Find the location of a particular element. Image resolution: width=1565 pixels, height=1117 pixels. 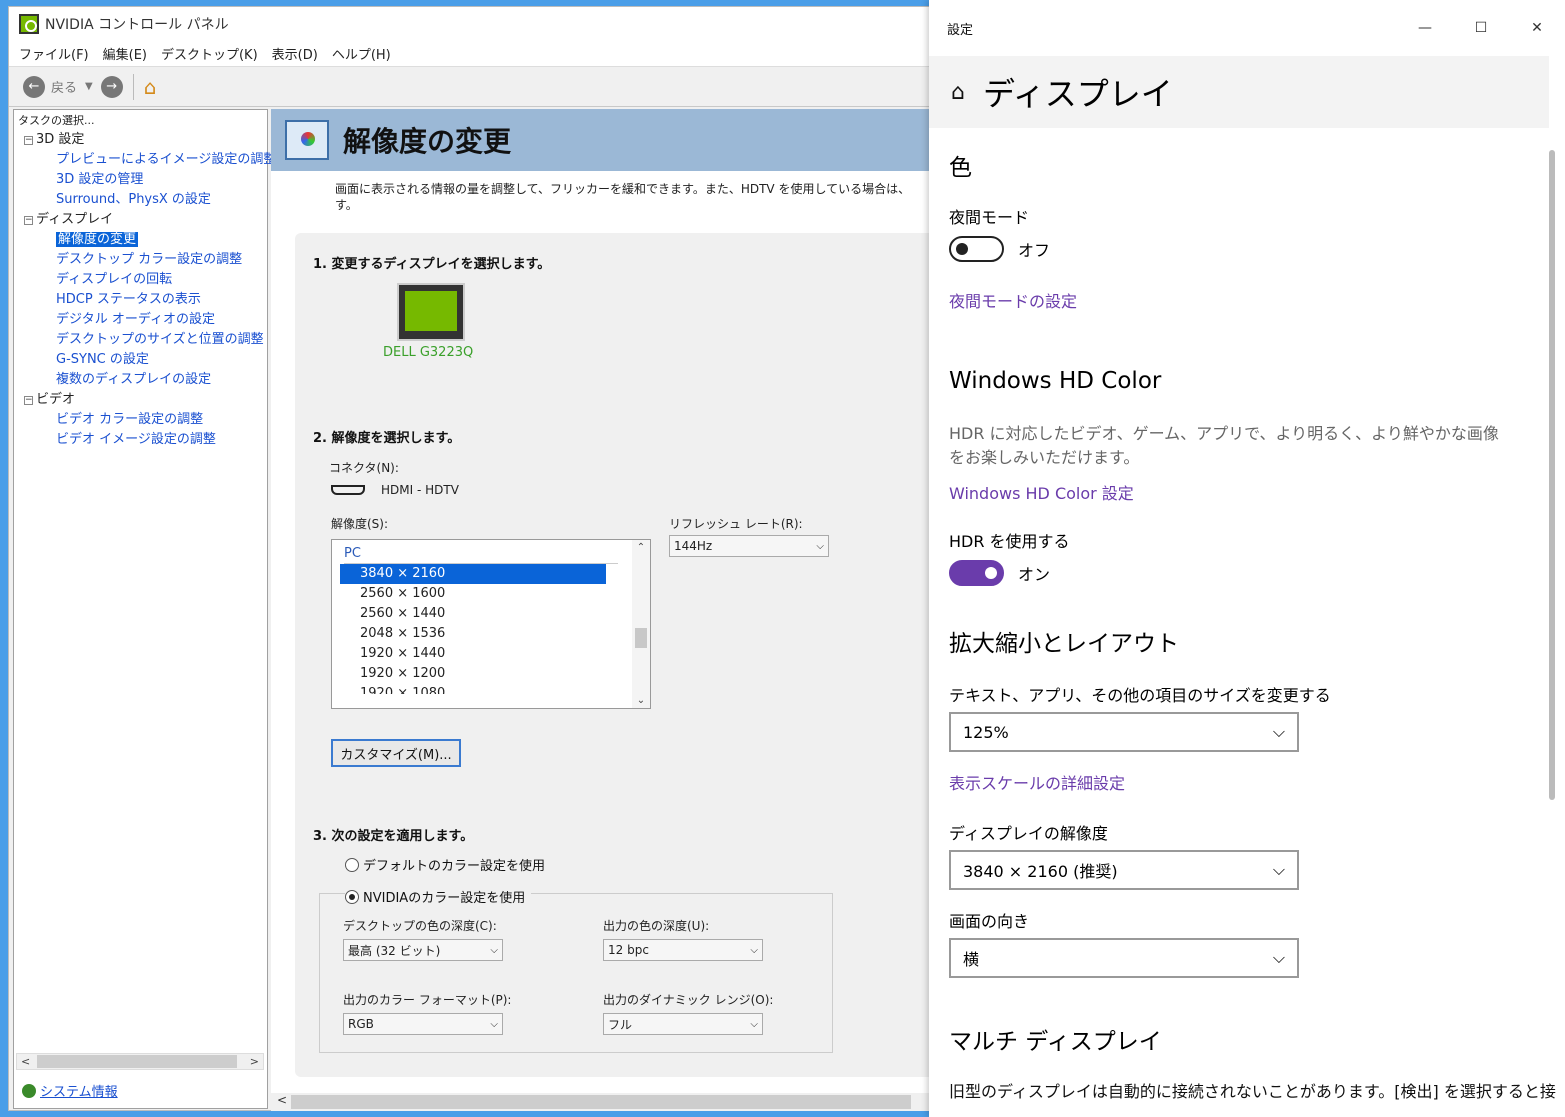

system-info-icon is located at coordinates (29, 1090).